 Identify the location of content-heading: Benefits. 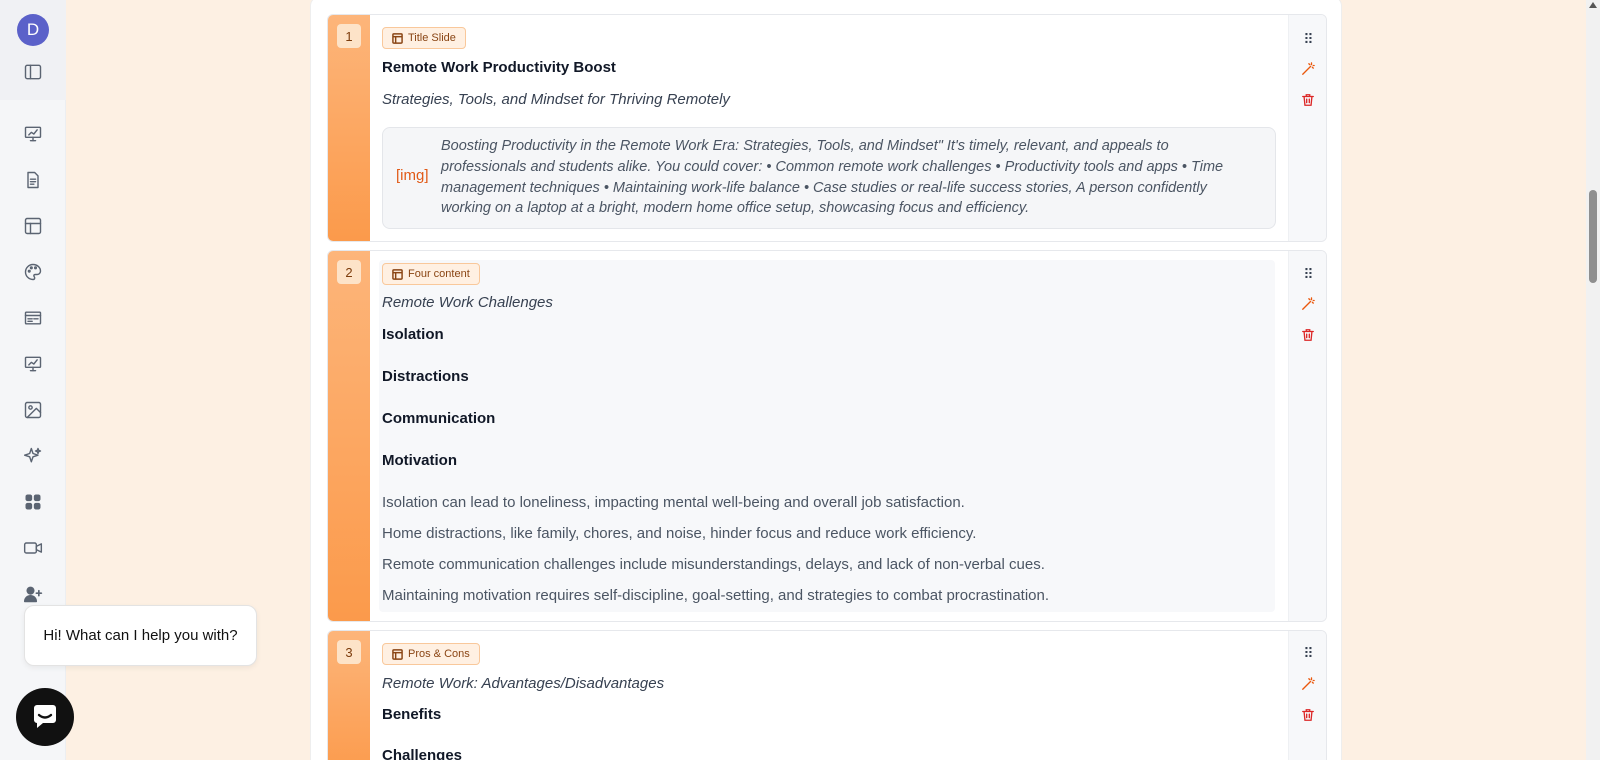
(411, 714).